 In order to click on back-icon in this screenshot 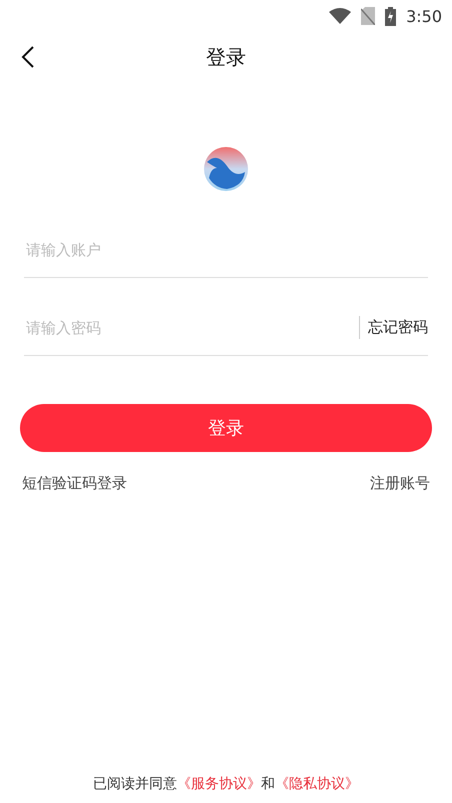, I will do `click(28, 57)`.